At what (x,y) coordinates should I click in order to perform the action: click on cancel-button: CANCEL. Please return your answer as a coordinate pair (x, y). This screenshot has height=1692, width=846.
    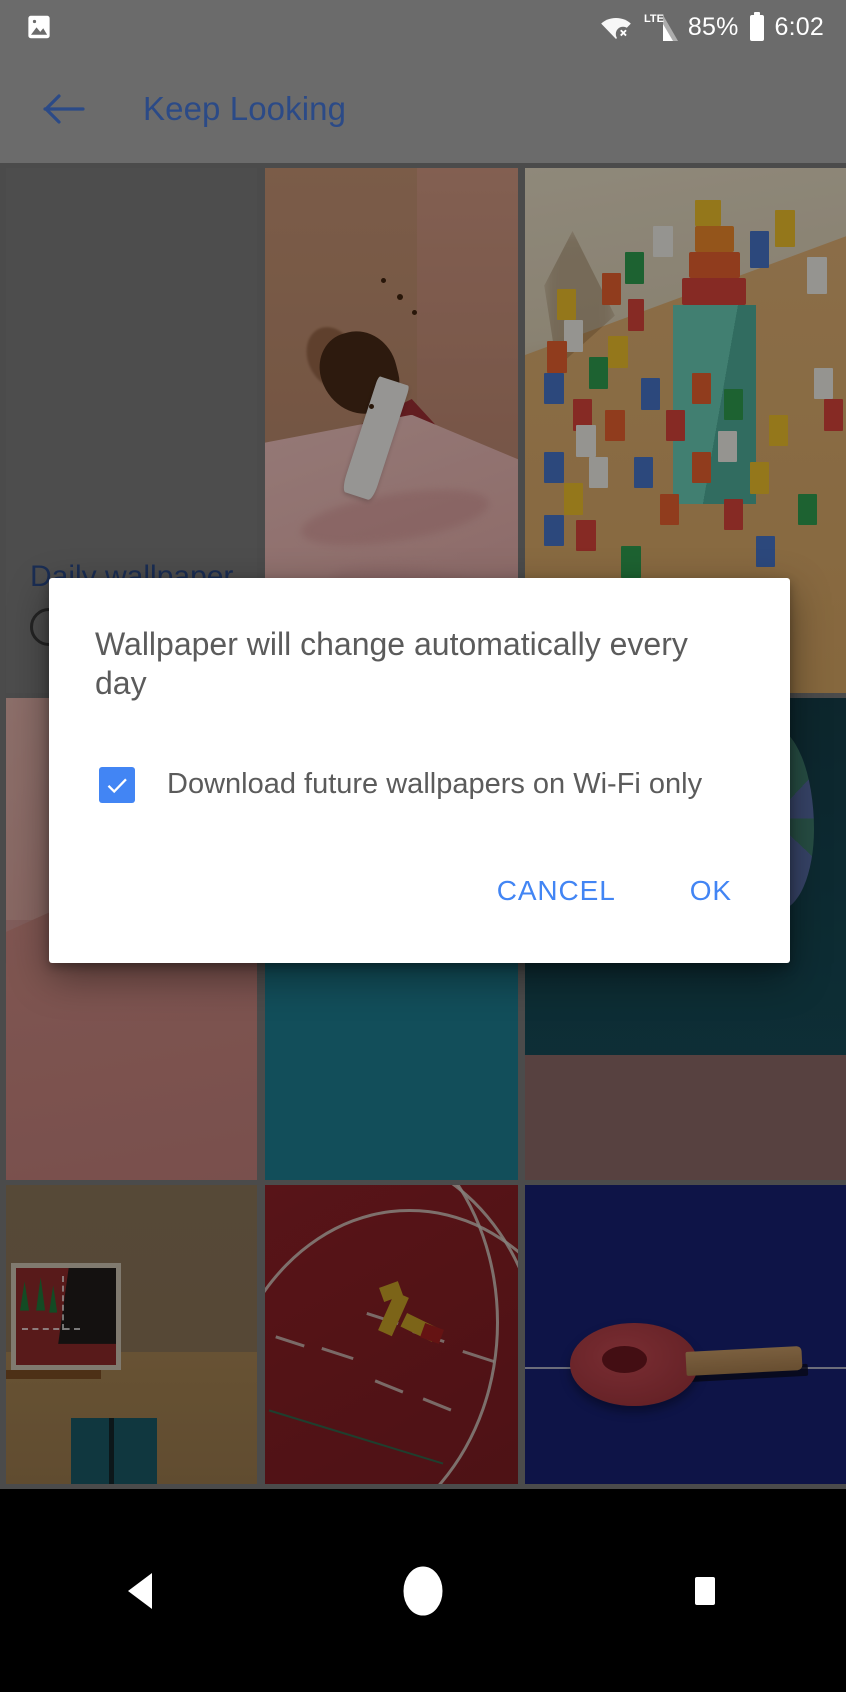
    Looking at the image, I should click on (556, 891).